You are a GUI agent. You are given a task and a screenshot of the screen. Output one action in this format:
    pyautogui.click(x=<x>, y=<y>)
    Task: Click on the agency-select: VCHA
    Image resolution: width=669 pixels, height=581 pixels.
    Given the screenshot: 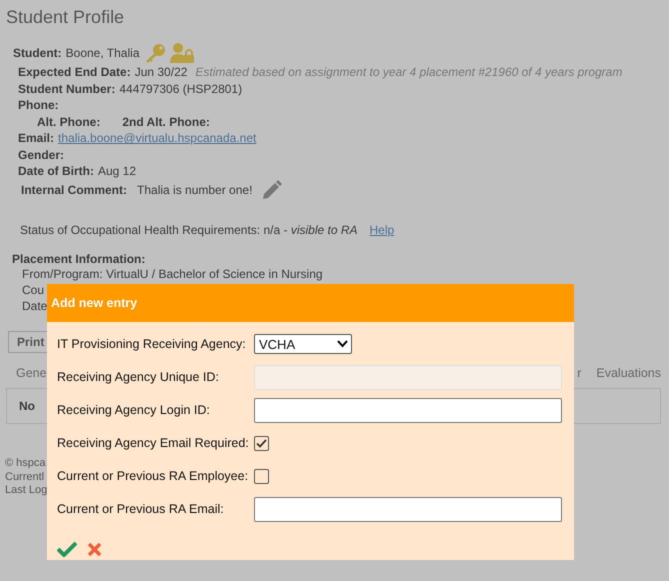 What is the action you would take?
    pyautogui.click(x=303, y=344)
    